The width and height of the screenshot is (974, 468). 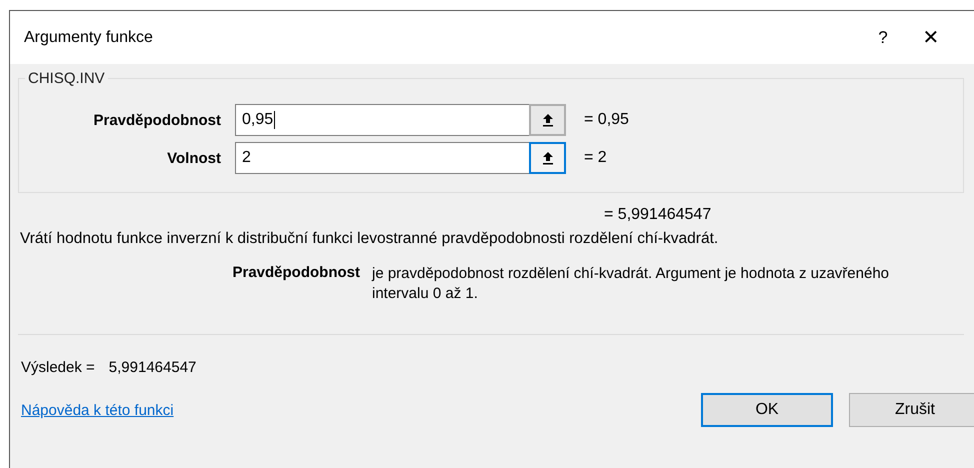 What do you see at coordinates (767, 410) in the screenshot?
I see `dialog-button: OK` at bounding box center [767, 410].